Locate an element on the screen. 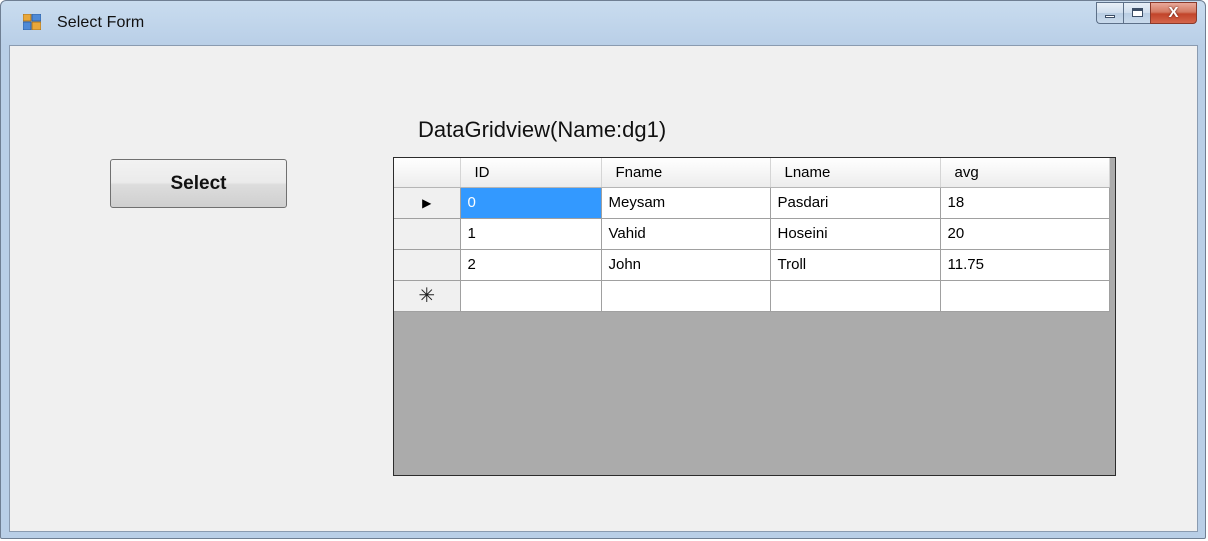  caption-buttons: X is located at coordinates (1146, 13).